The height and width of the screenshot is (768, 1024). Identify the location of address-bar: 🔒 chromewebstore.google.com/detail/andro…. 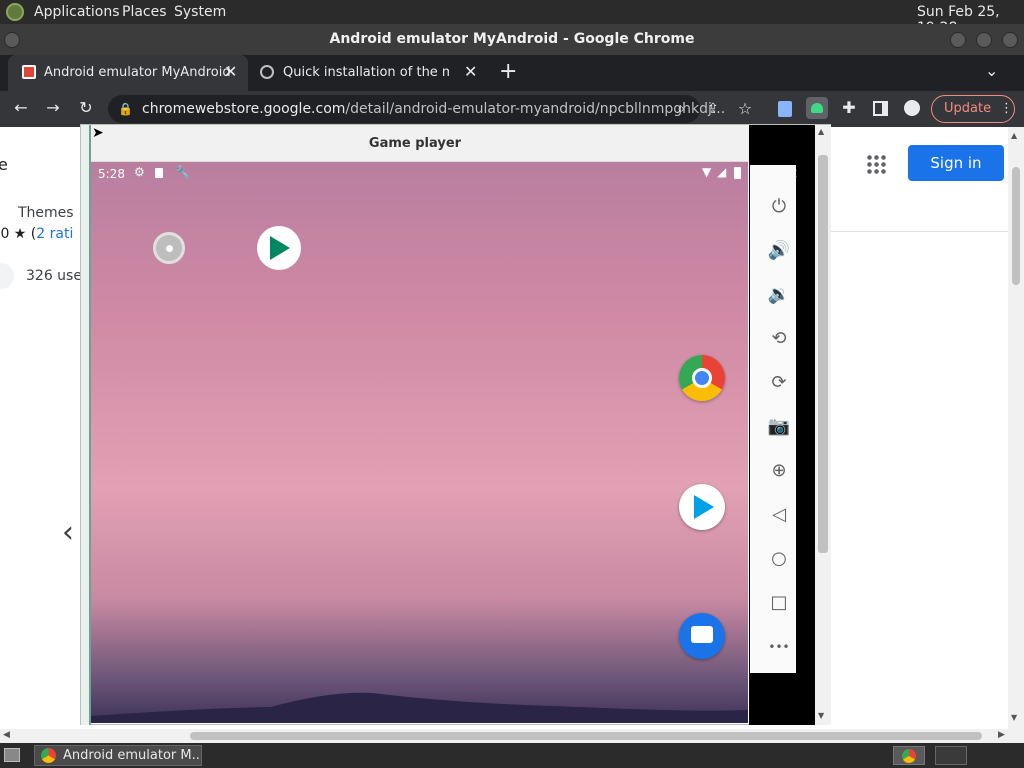
(416, 109).